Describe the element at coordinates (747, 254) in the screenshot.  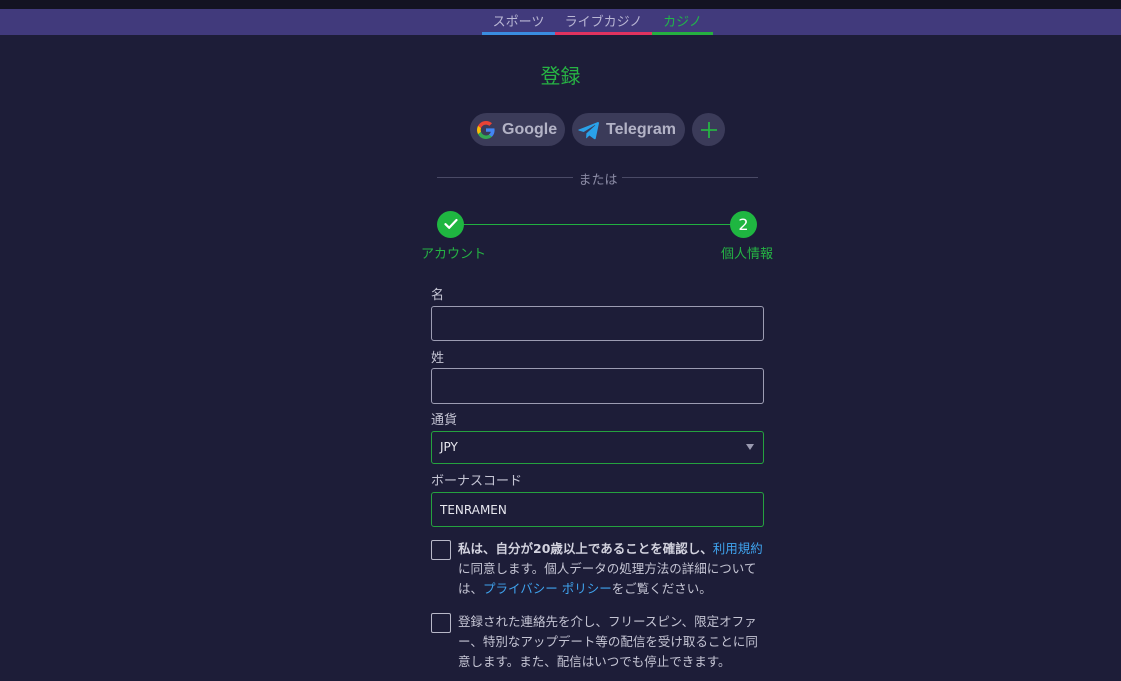
I see `step-personal-info-label: 個人情報` at that location.